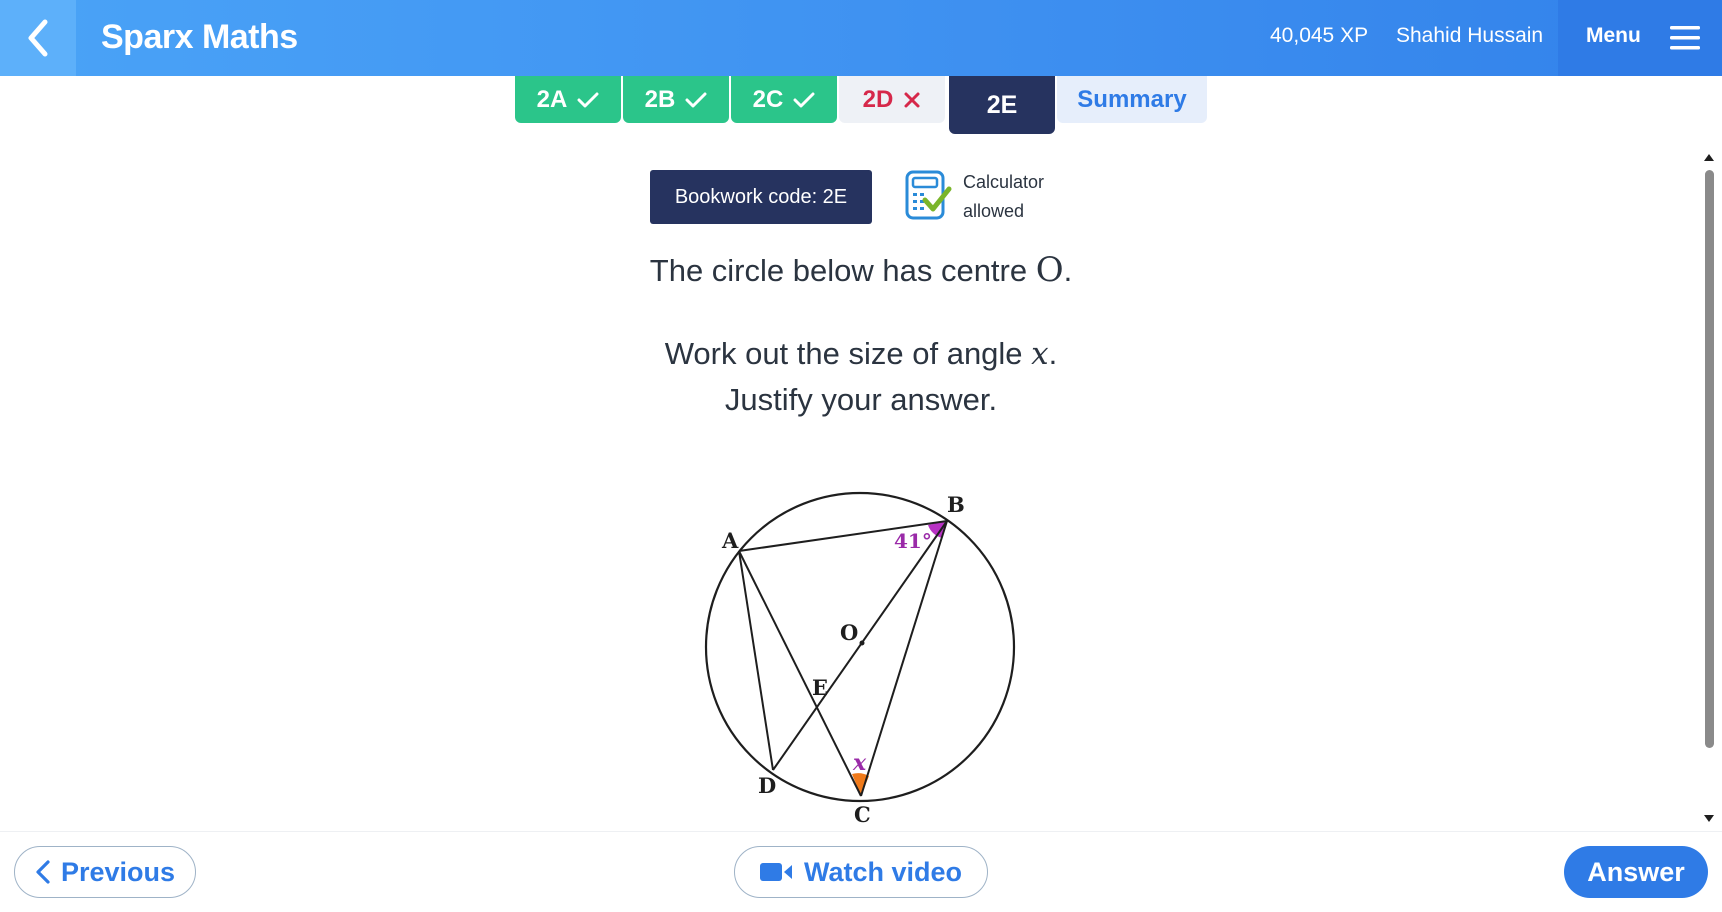 The image size is (1722, 912). I want to click on tab-label: Summary, so click(1132, 99).